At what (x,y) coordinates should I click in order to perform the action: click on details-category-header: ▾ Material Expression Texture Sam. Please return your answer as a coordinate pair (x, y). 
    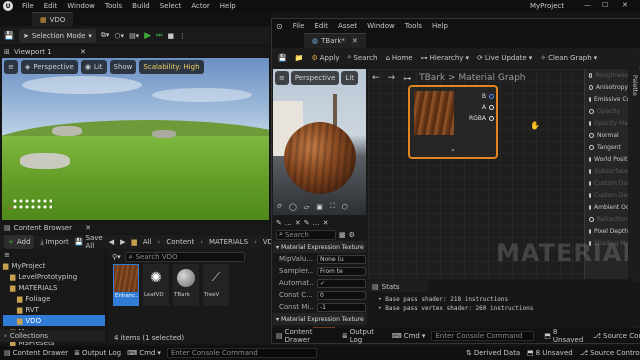
    Looking at the image, I should click on (319, 247).